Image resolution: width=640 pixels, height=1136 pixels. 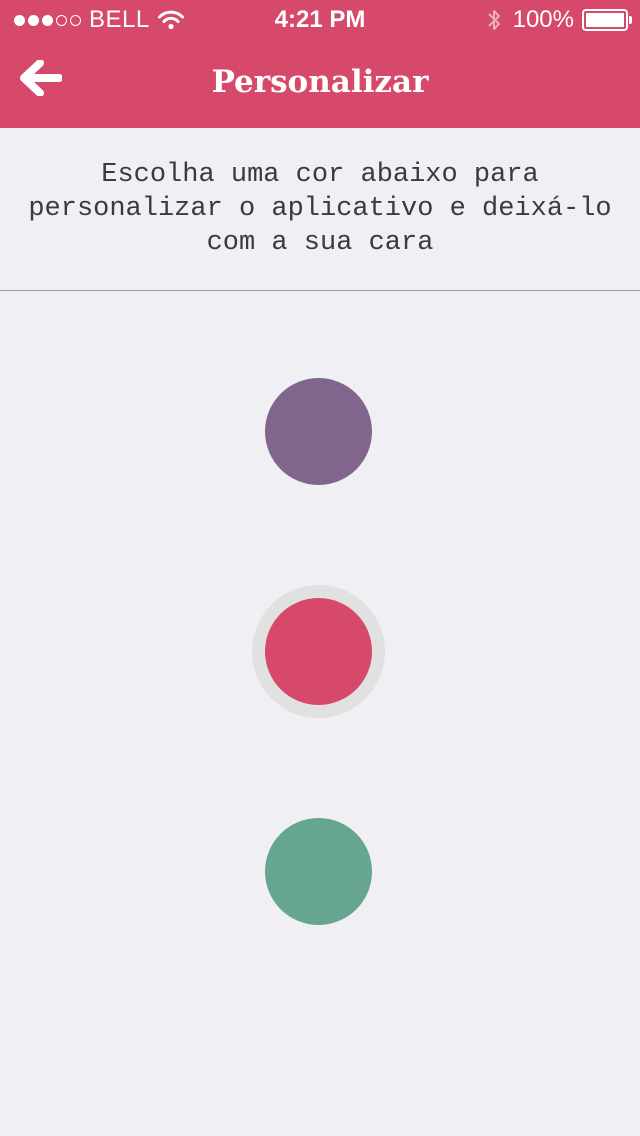 What do you see at coordinates (320, 20) in the screenshot?
I see `status-bar: BELL 4:21 PM 100%` at bounding box center [320, 20].